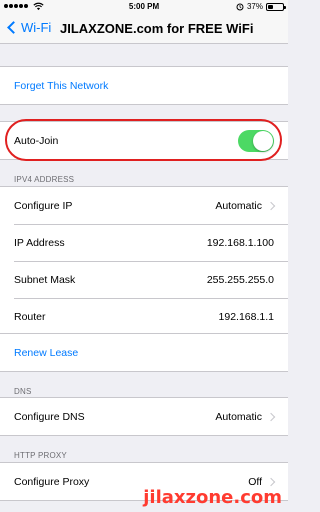 The height and width of the screenshot is (512, 320). Describe the element at coordinates (144, 7) in the screenshot. I see `status-bar: 5:00 PM 37%` at that location.